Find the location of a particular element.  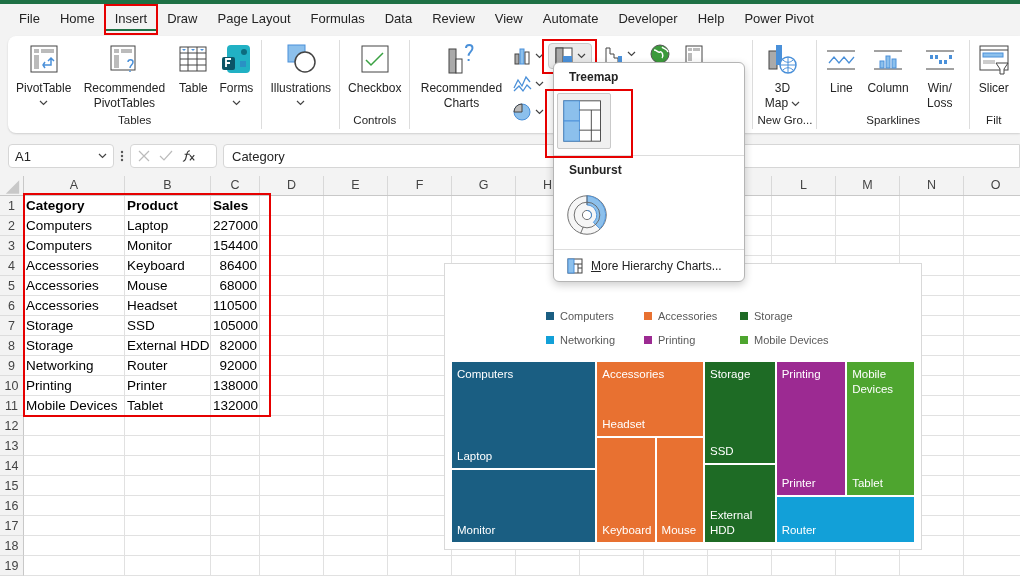

category-label: Accessories is located at coordinates (634, 374).